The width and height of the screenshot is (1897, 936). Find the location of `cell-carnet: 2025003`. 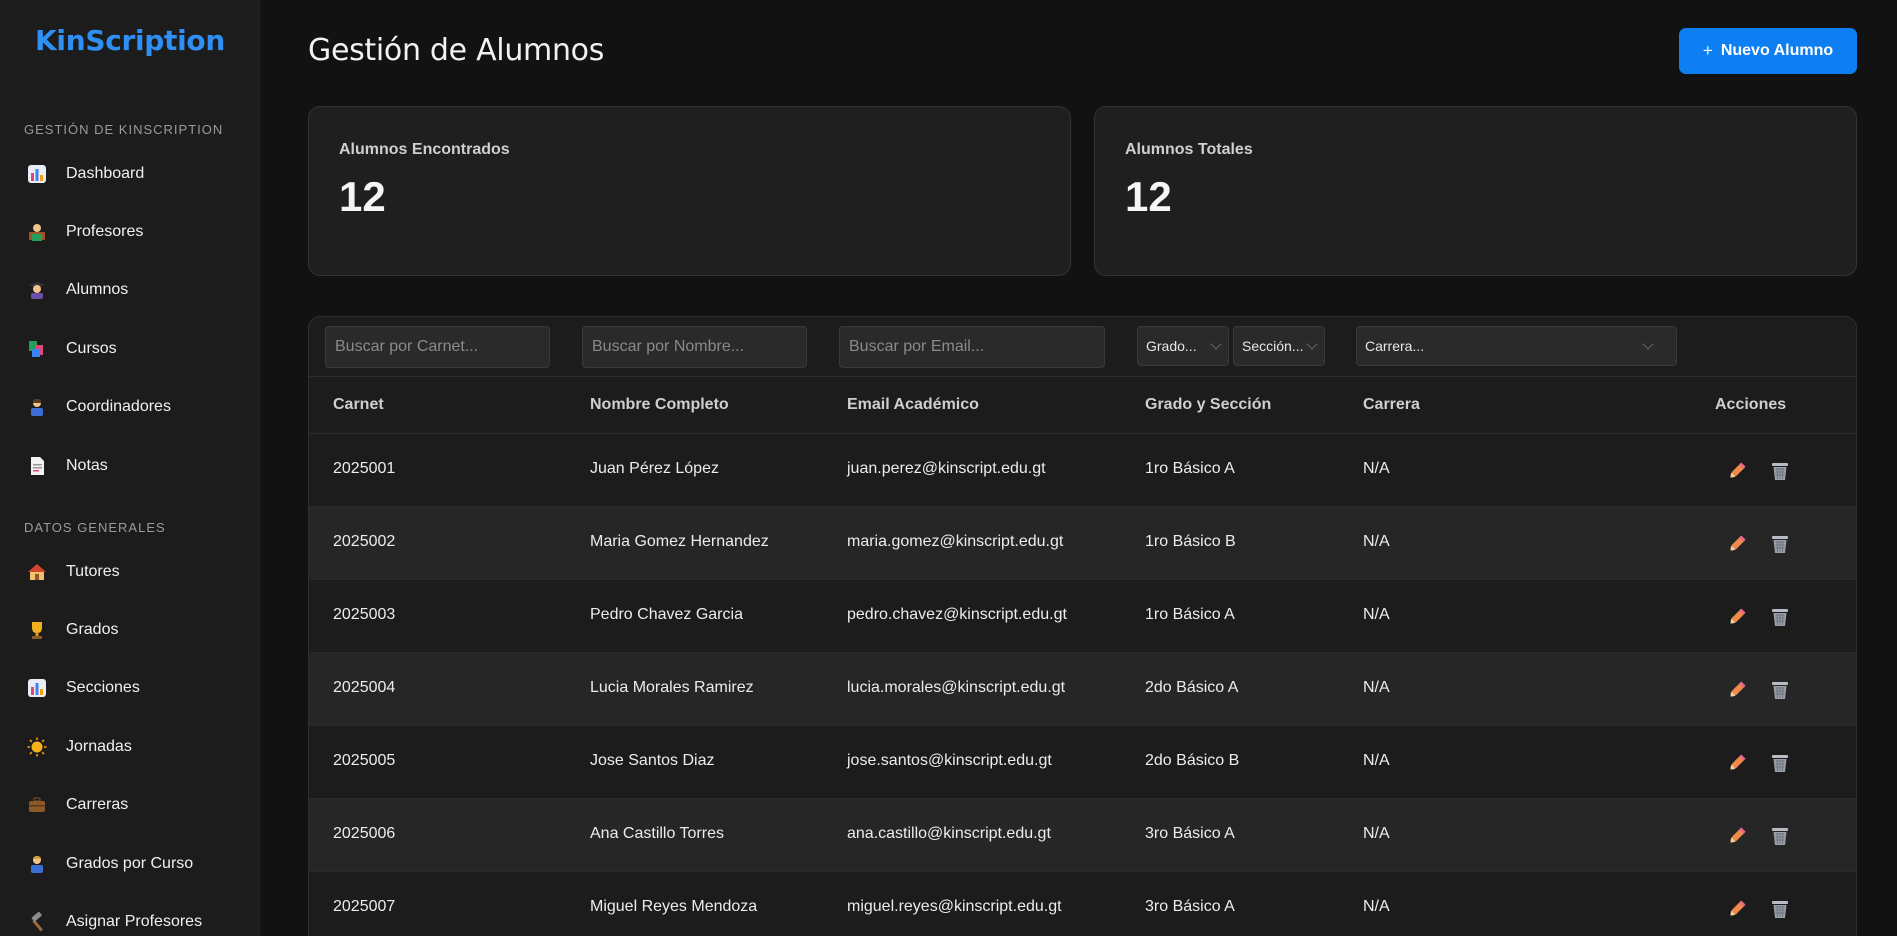

cell-carnet: 2025003 is located at coordinates (364, 614).